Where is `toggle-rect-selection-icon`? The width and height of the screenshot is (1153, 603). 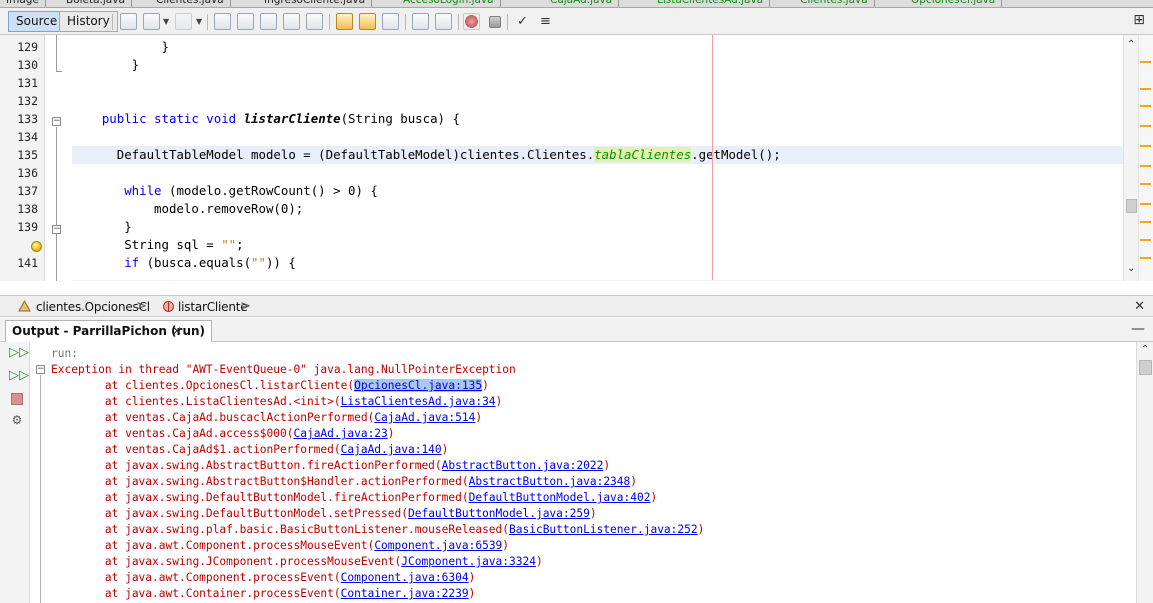
toggle-rect-selection-icon is located at coordinates (314, 21).